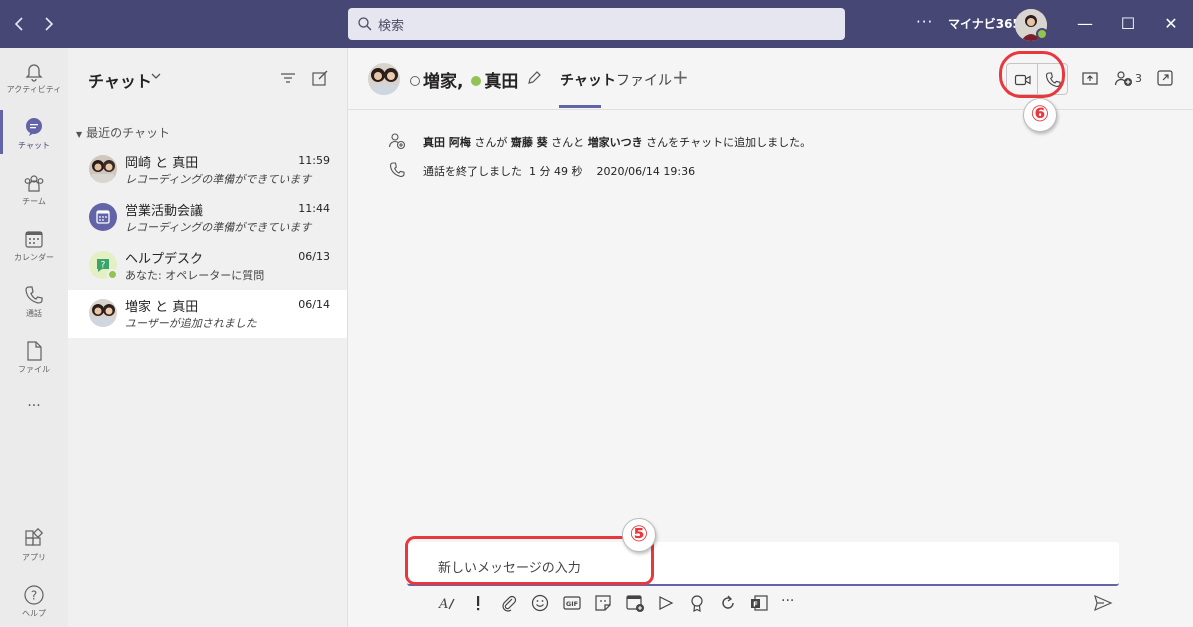 This screenshot has height=627, width=1193. Describe the element at coordinates (588, 80) in the screenshot. I see `tab-chat: チャット` at that location.